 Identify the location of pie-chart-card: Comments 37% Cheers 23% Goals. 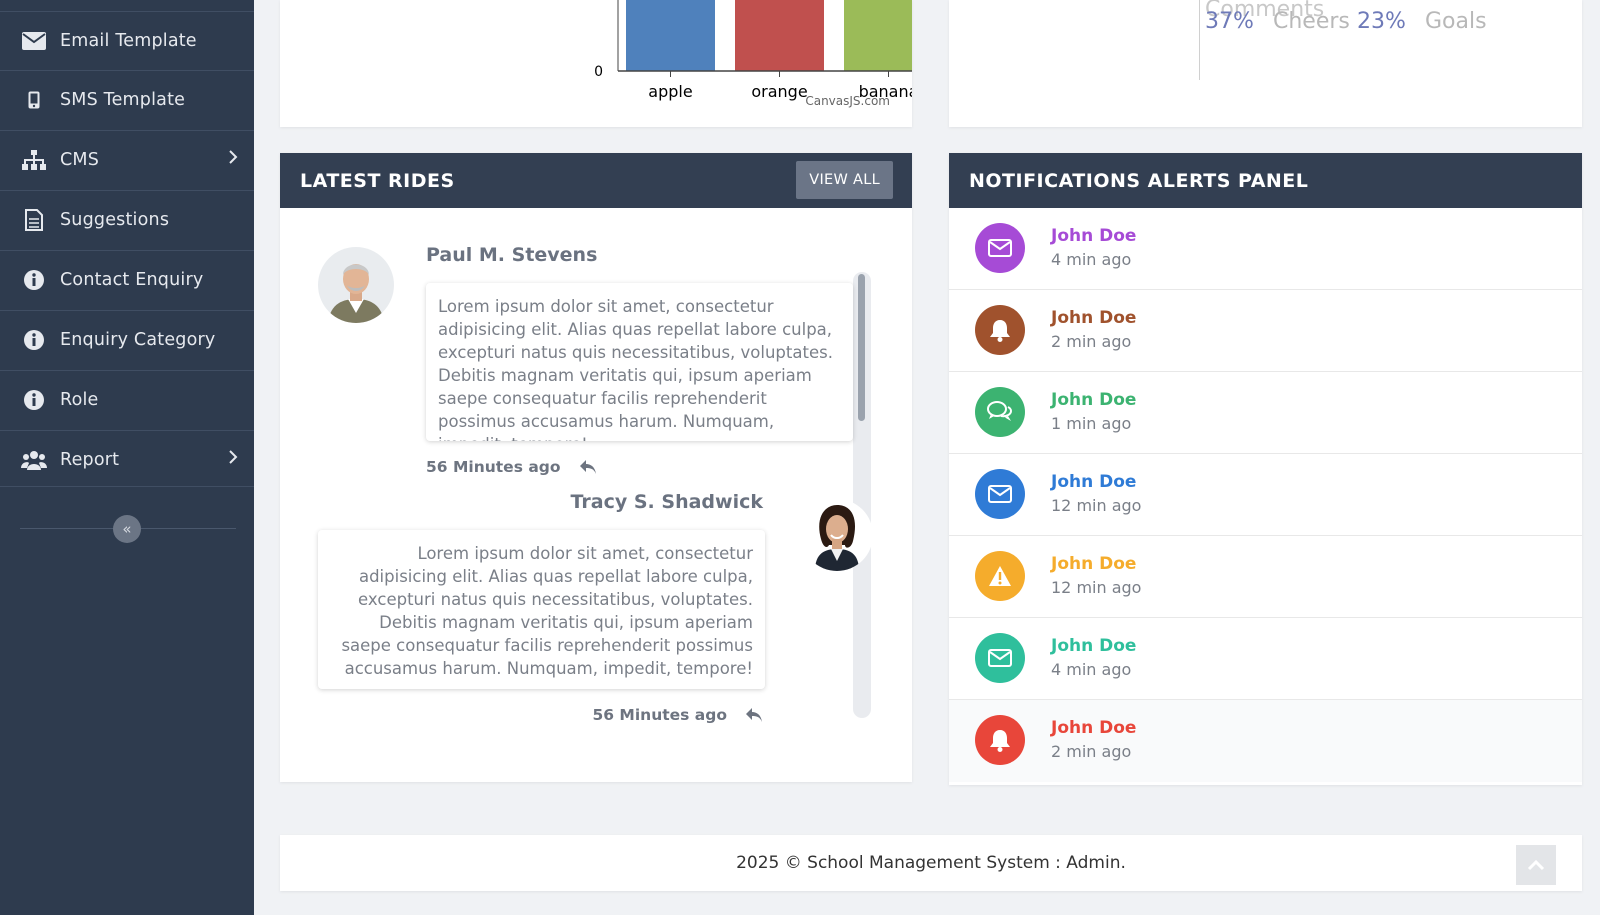
(1265, 63).